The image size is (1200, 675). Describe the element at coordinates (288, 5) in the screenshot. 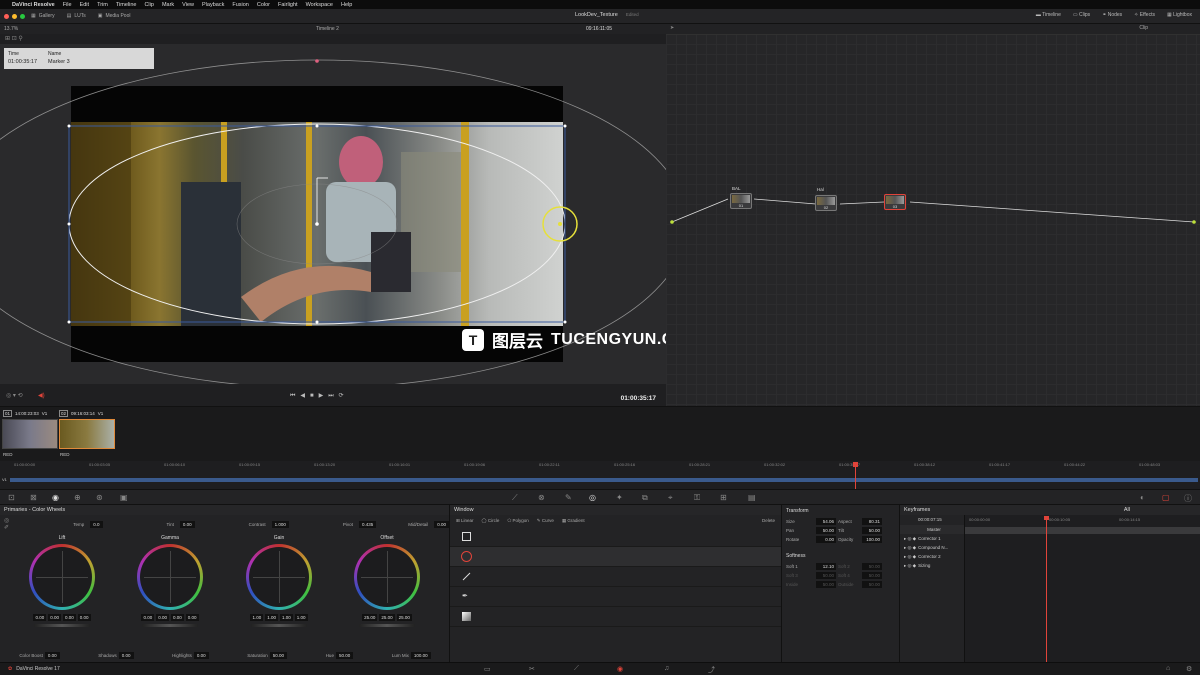

I see `menu-fairlight: Fairlight` at that location.